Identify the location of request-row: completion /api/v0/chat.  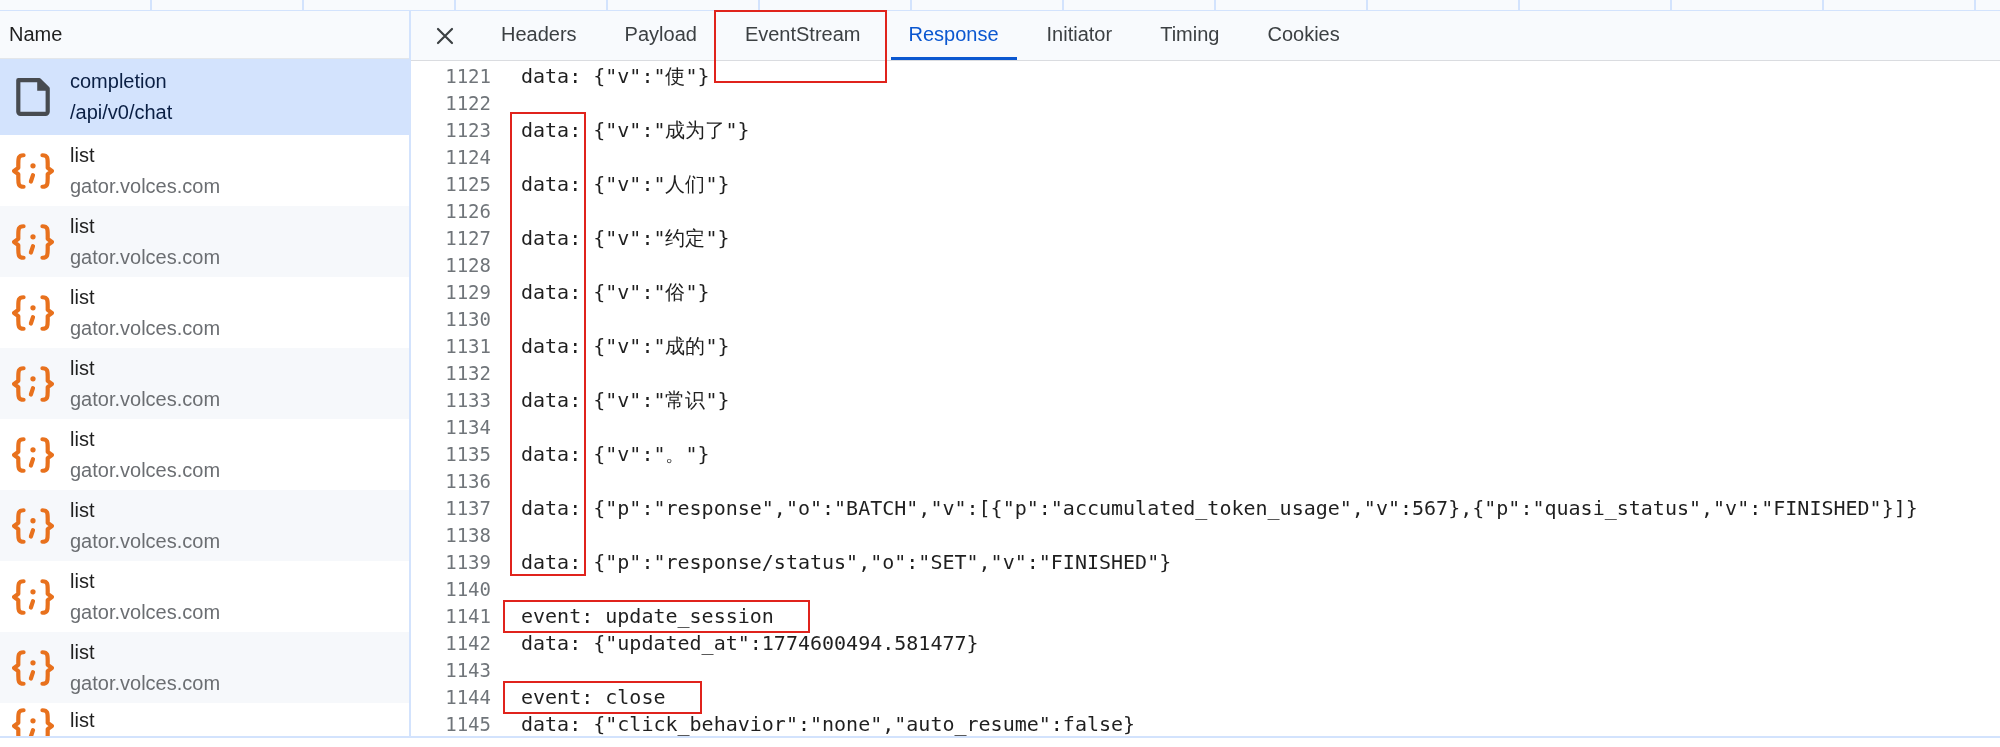
(204, 97).